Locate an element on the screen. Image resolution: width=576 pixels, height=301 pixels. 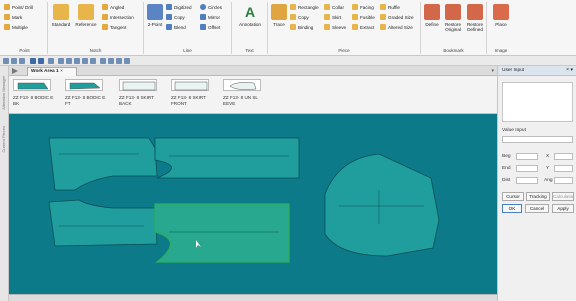
reference-notch-icon is located at coordinates (86, 12).